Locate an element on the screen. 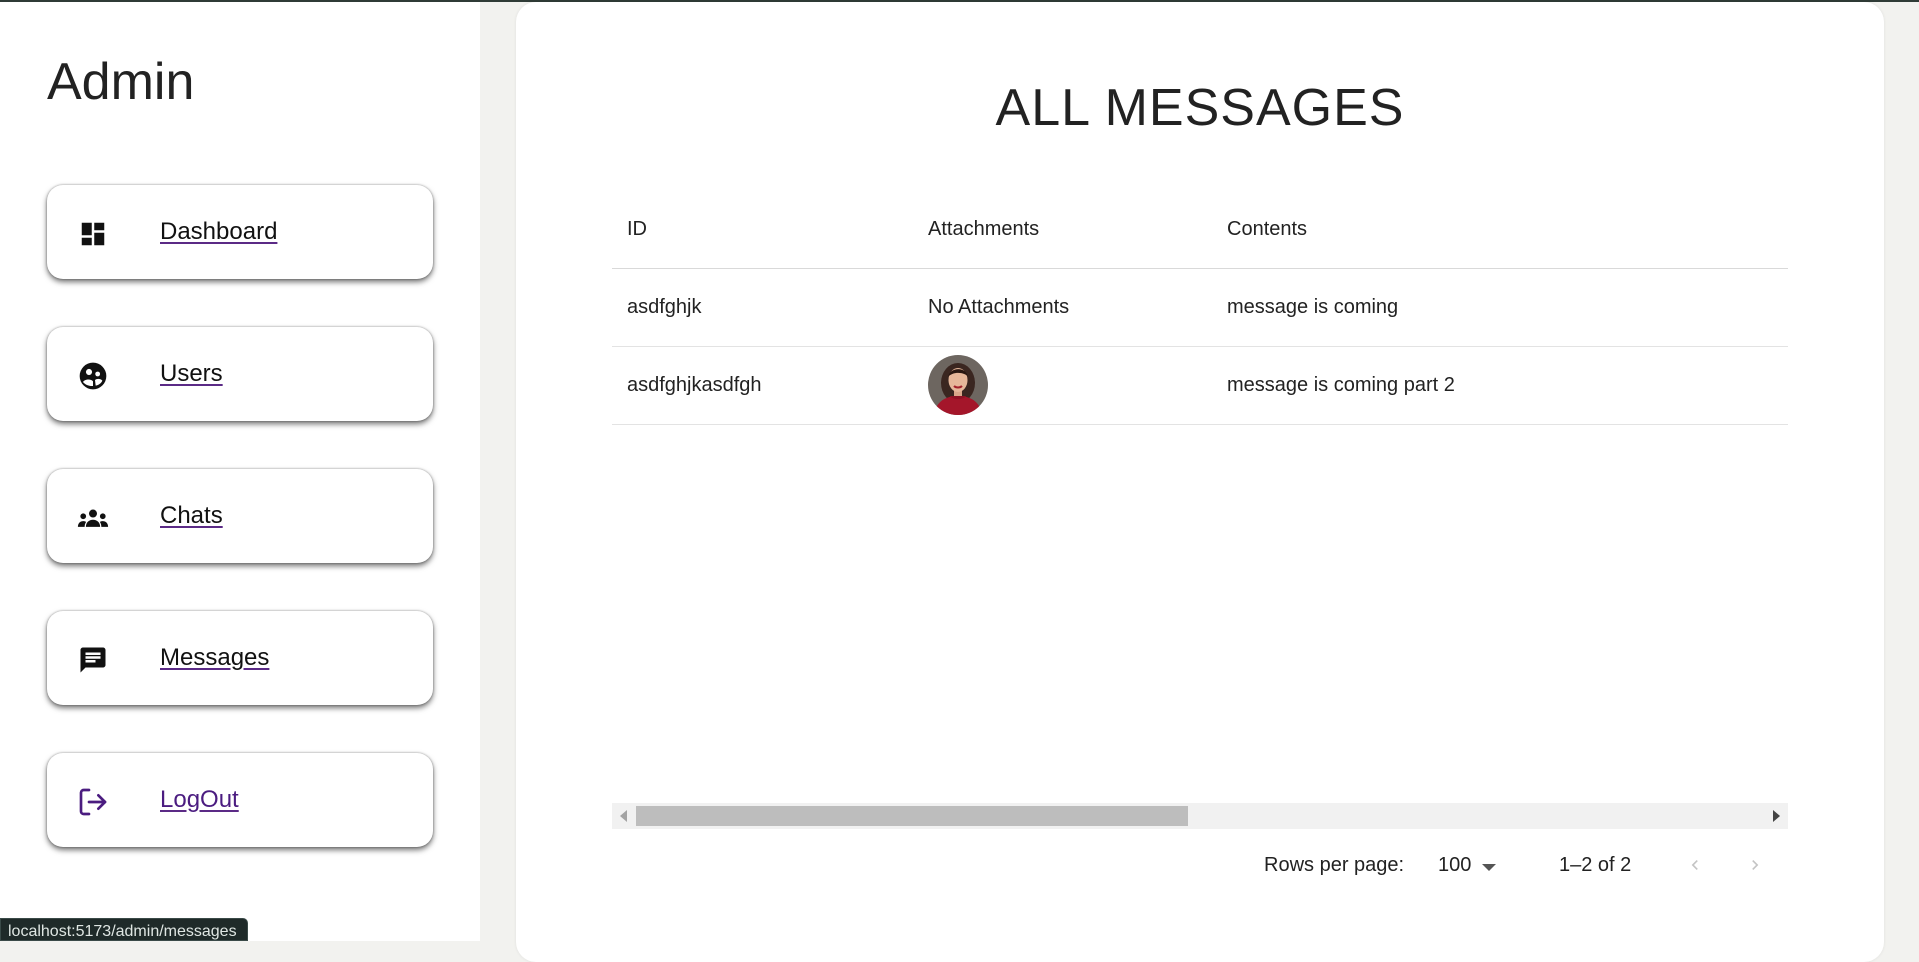 The height and width of the screenshot is (962, 1919). sidebar-item-label: Dashboard is located at coordinates (218, 232).